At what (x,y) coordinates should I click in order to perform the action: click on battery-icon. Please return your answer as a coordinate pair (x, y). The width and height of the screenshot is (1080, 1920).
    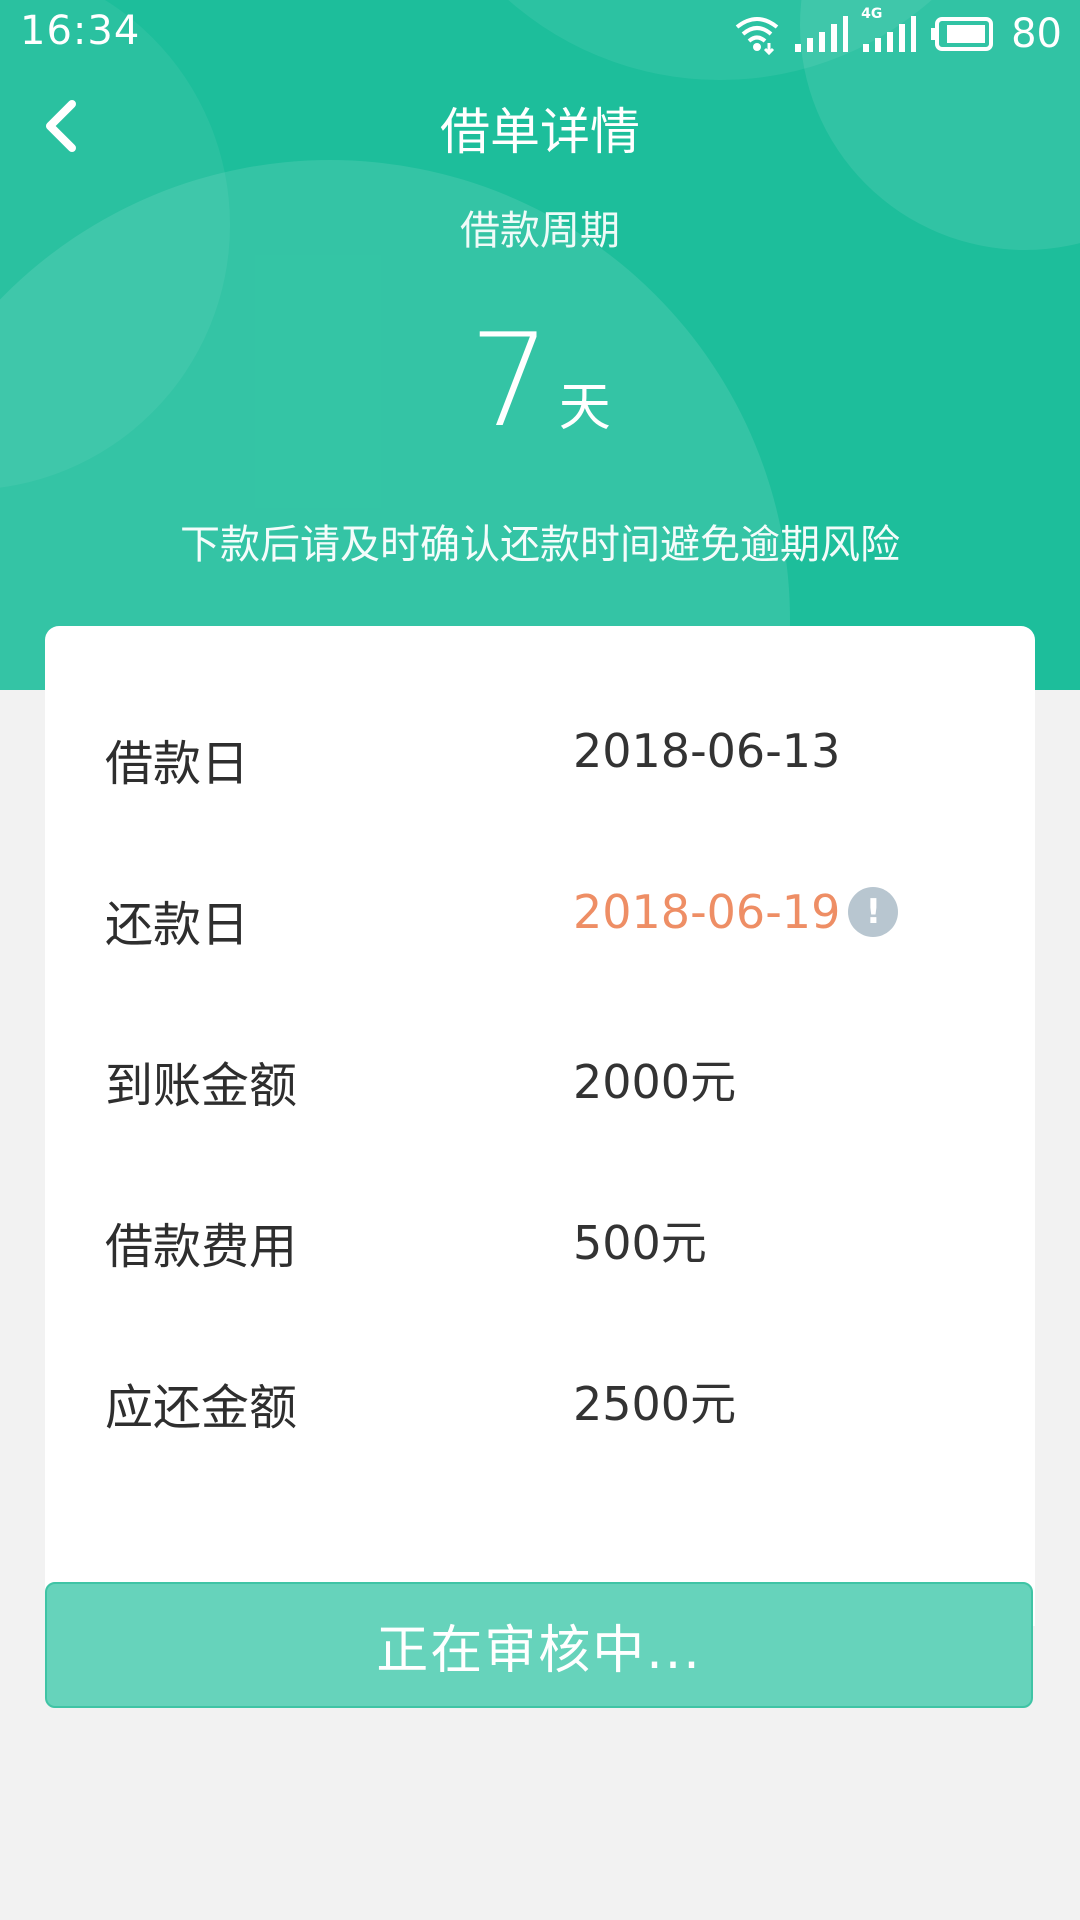
    Looking at the image, I should click on (962, 34).